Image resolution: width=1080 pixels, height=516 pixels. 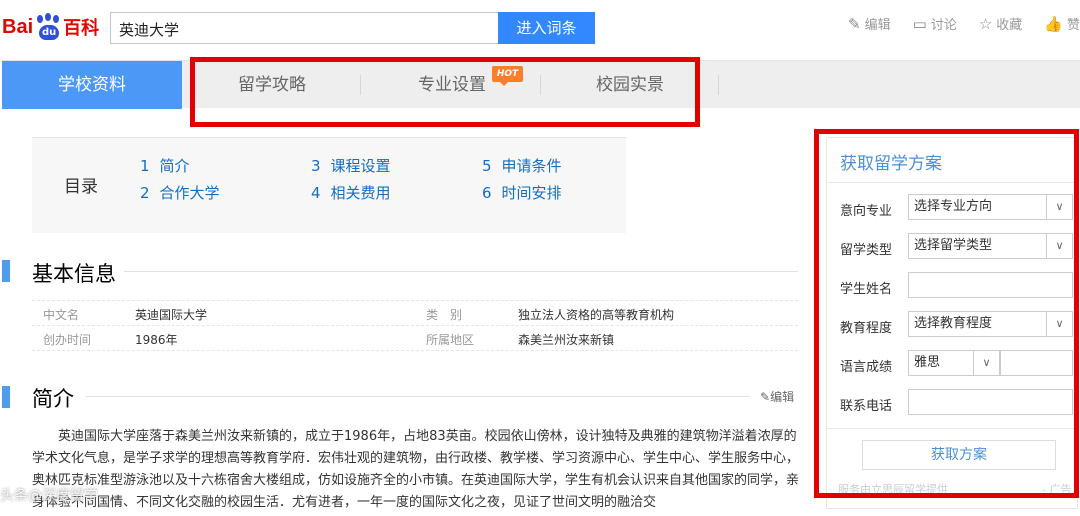 I want to click on info-value-region: 森美兰州汝来新镇, so click(x=566, y=340).